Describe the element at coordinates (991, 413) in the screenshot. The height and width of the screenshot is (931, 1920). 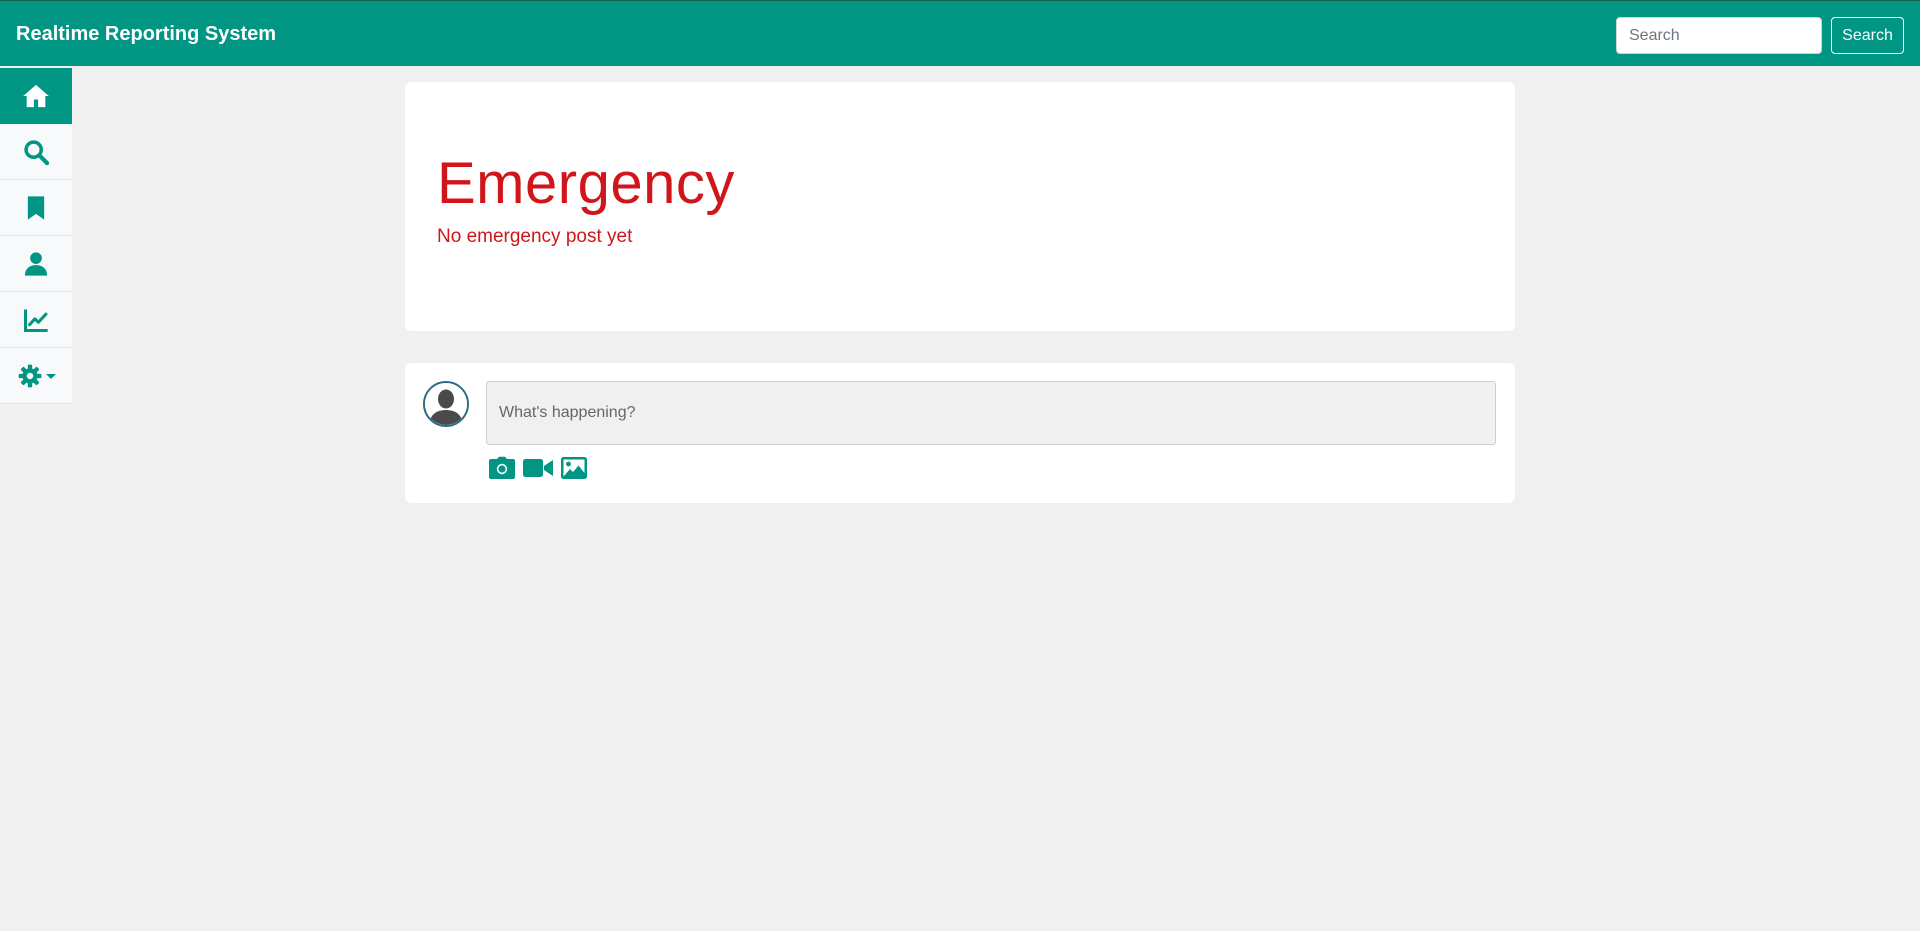
I see `post-input` at that location.